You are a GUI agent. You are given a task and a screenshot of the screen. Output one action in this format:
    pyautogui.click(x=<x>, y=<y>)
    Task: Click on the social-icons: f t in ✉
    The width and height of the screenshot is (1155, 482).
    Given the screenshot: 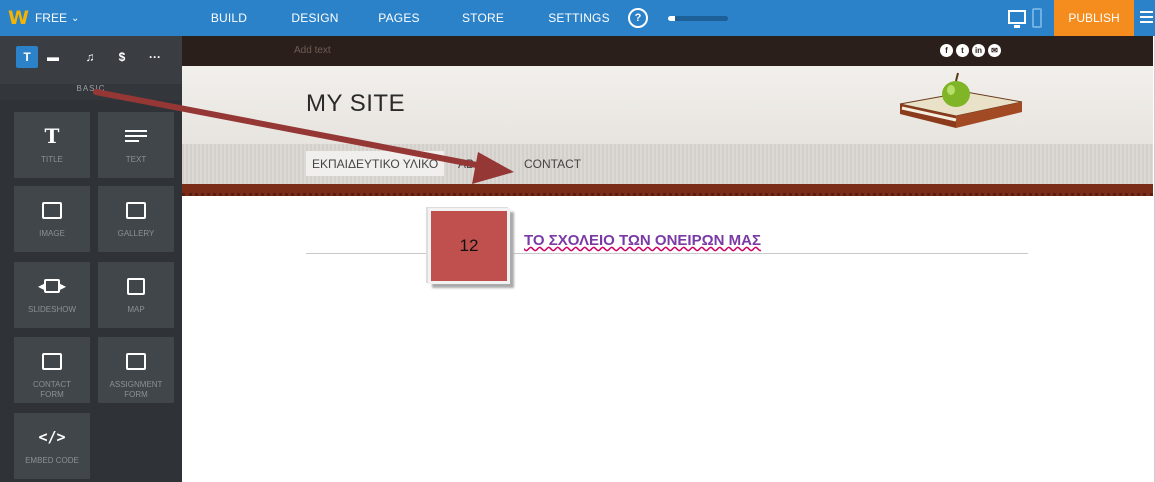 What is the action you would take?
    pyautogui.click(x=970, y=50)
    